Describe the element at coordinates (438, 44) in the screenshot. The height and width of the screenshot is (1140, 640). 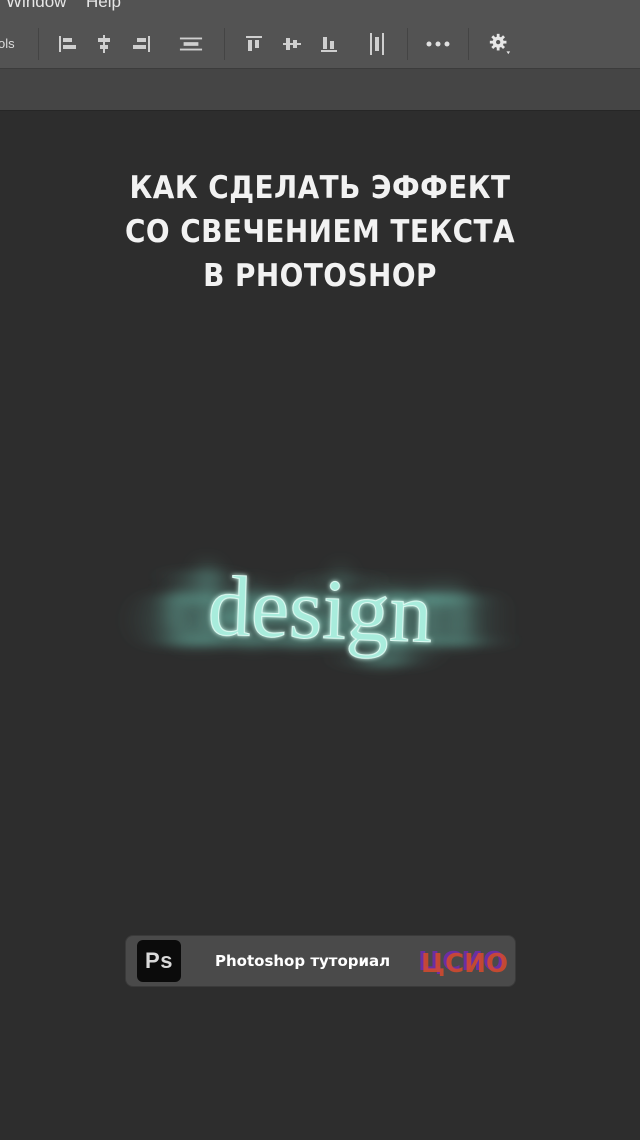
I see `more-options-icon` at that location.